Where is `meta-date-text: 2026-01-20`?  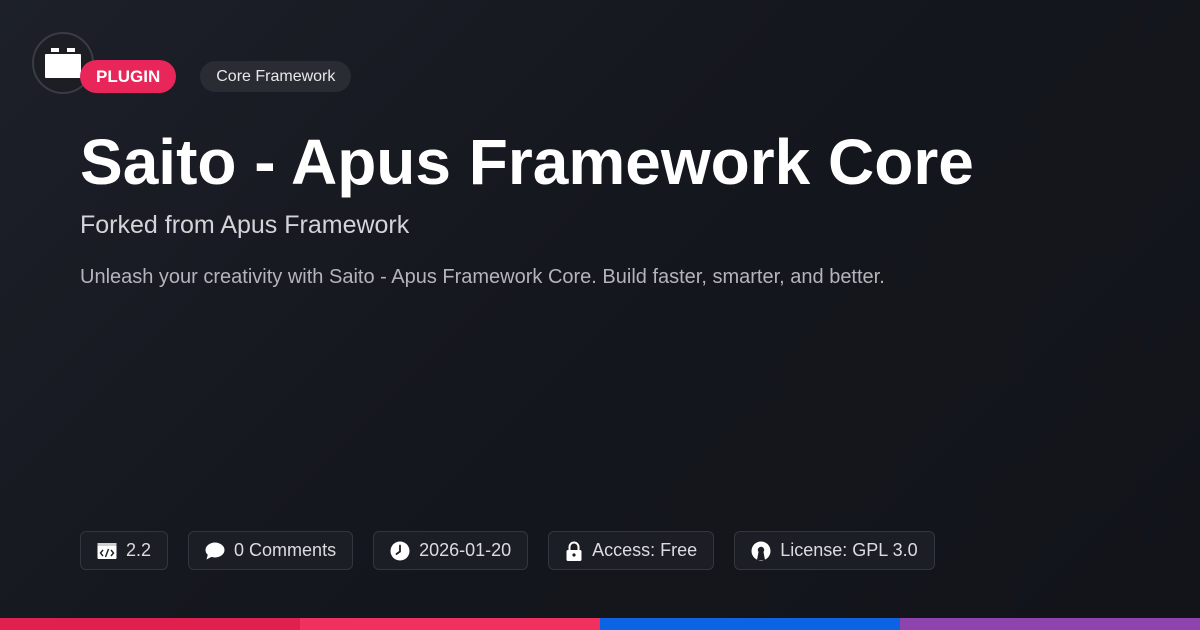
meta-date-text: 2026-01-20 is located at coordinates (465, 550).